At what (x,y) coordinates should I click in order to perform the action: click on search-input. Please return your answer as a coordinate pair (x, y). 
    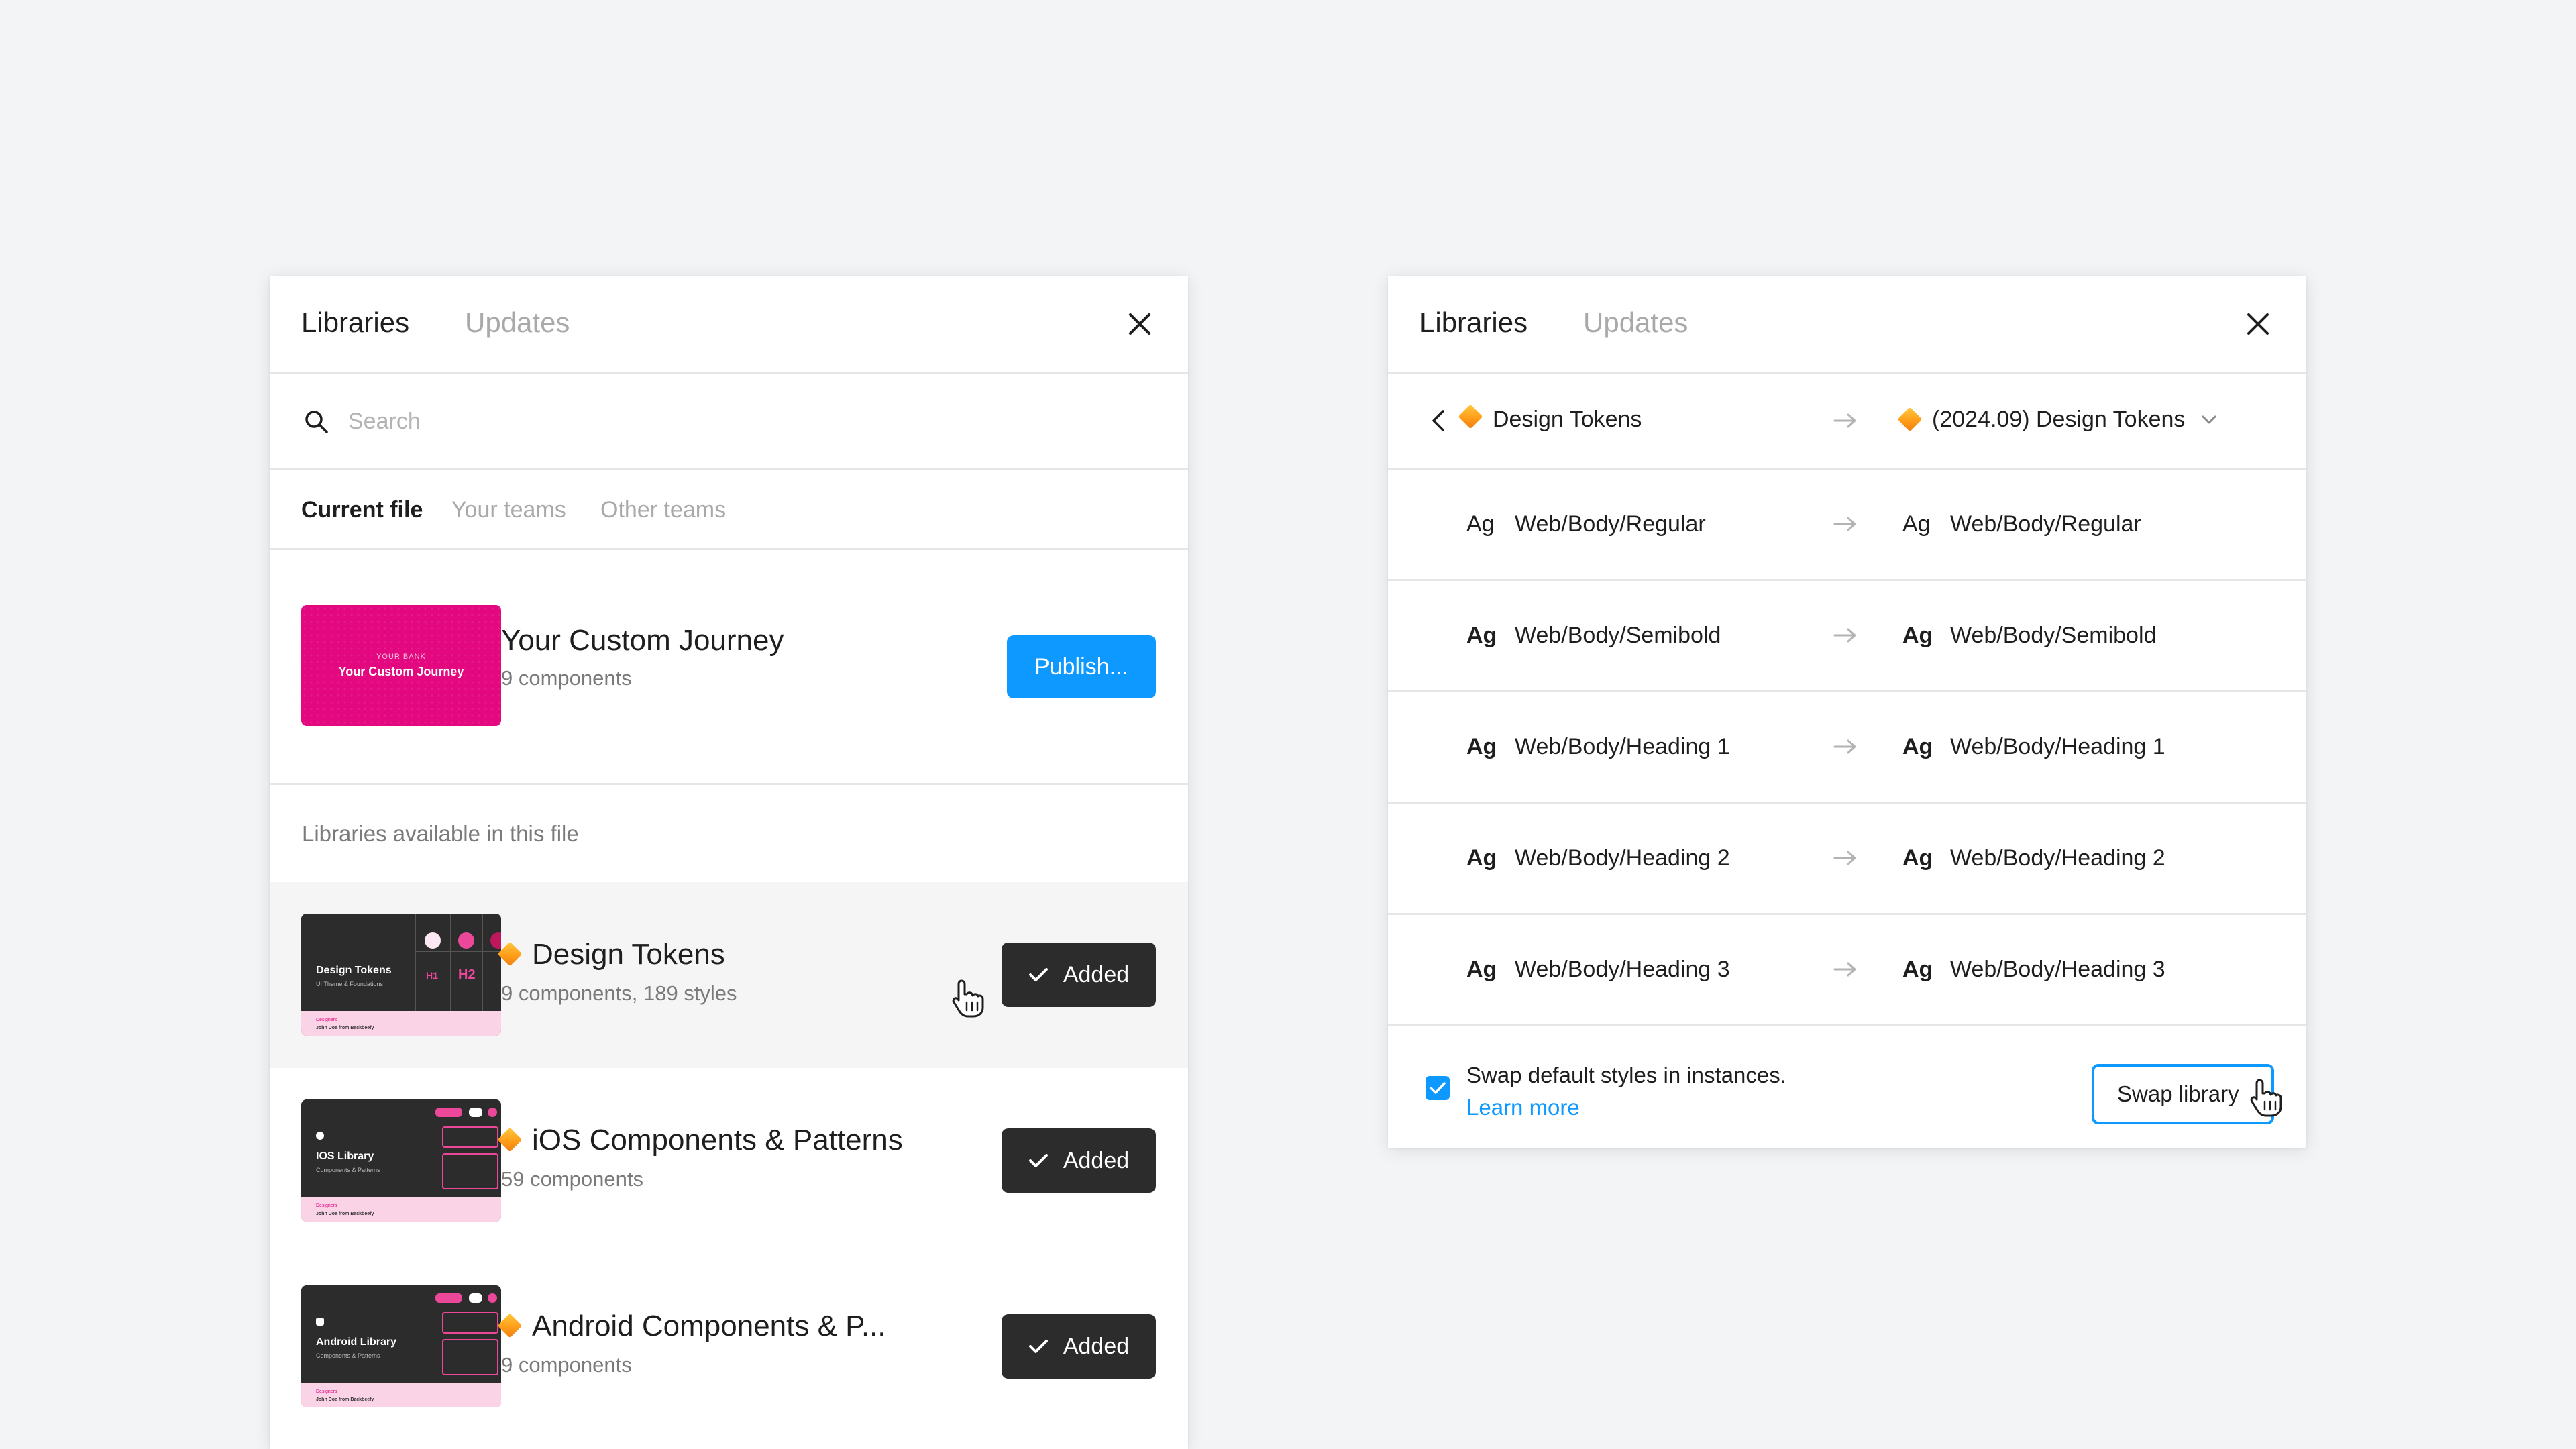
    Looking at the image, I should click on (683, 421).